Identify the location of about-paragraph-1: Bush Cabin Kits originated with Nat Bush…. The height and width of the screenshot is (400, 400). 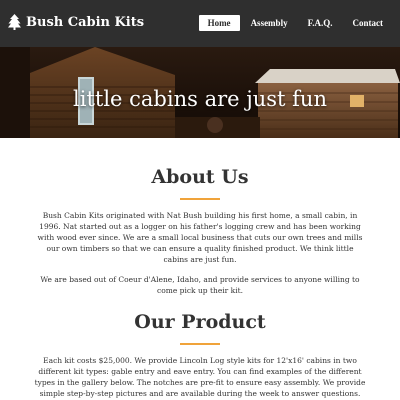
(200, 237).